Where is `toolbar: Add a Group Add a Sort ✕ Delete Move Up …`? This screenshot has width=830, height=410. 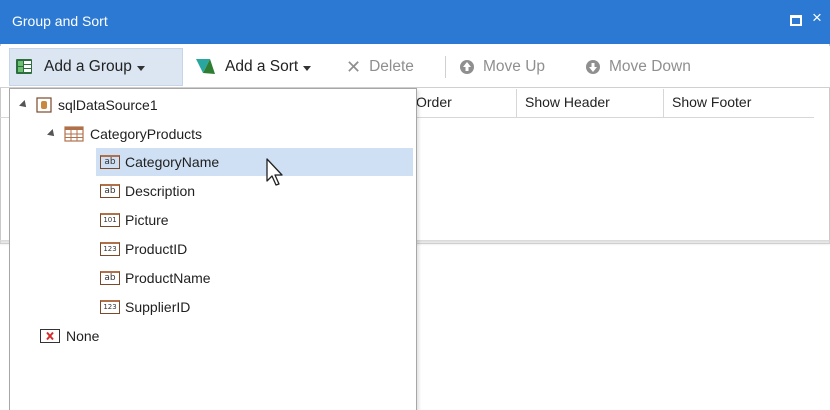
toolbar: Add a Group Add a Sort ✕ Delete Move Up … is located at coordinates (415, 67).